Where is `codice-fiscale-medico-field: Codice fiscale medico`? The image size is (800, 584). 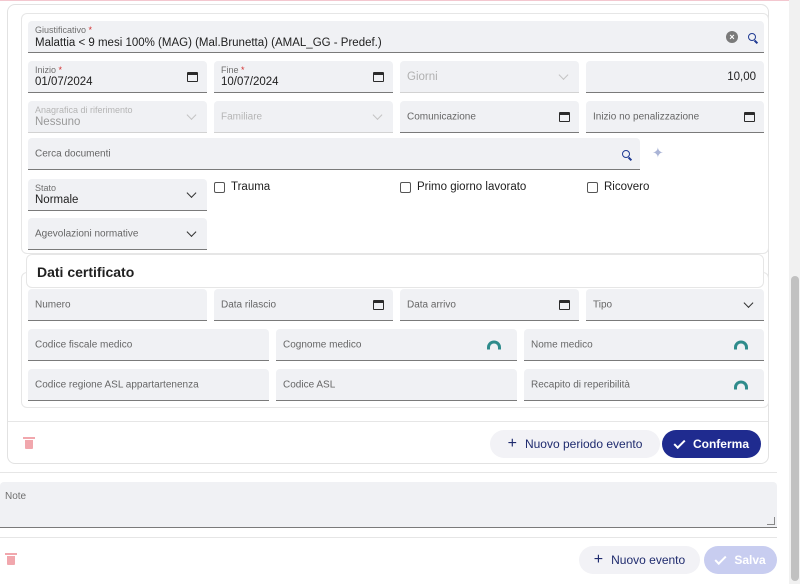 codice-fiscale-medico-field: Codice fiscale medico is located at coordinates (148, 345).